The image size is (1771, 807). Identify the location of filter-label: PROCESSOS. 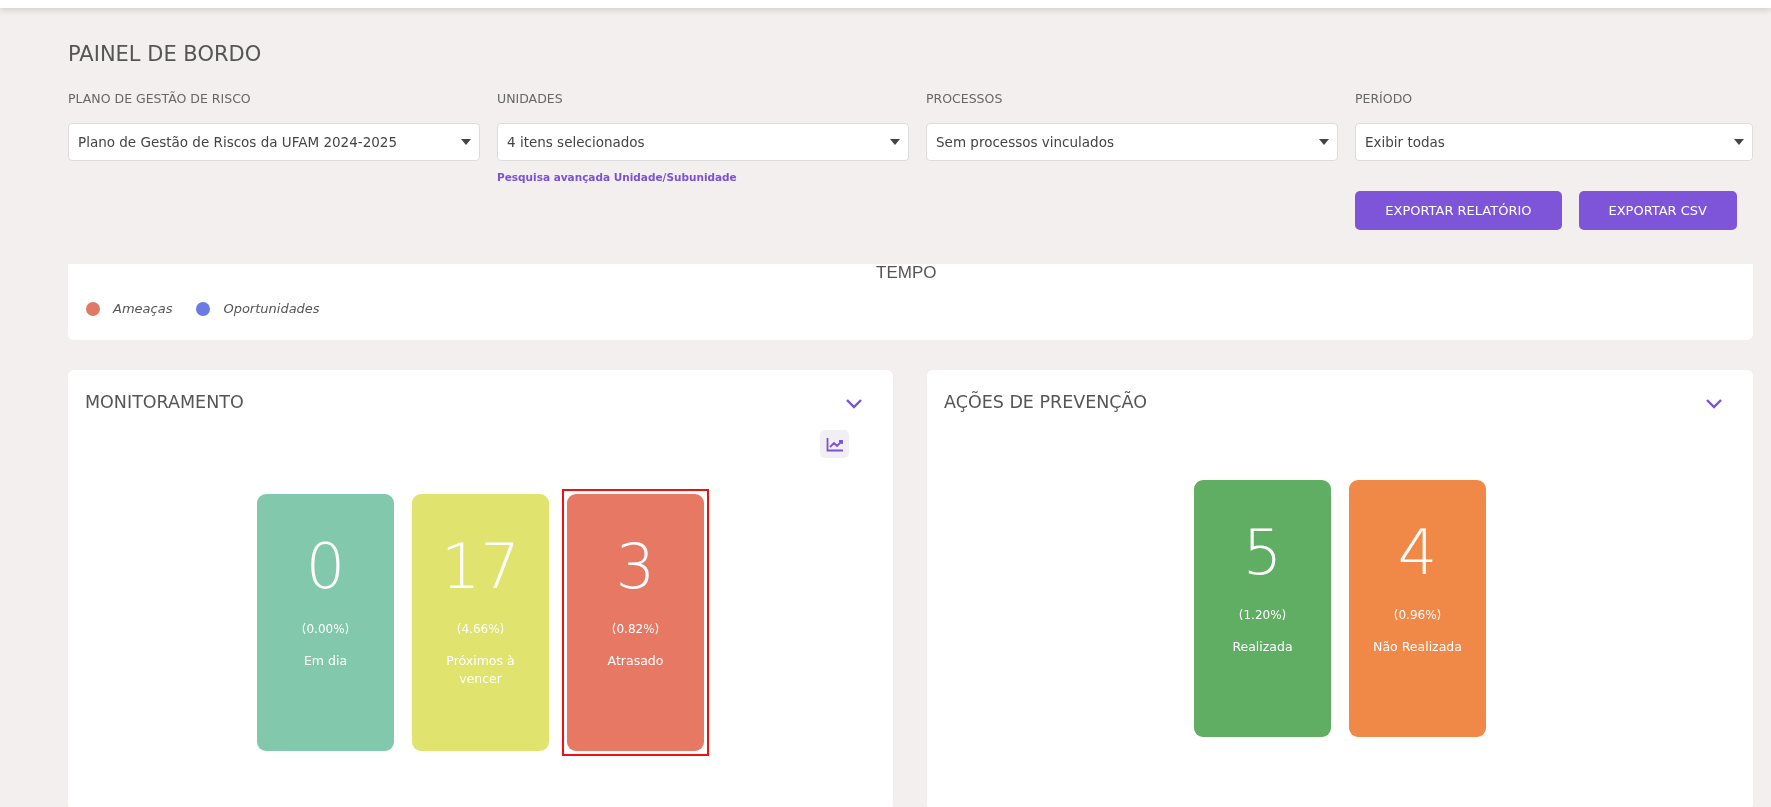
(964, 98).